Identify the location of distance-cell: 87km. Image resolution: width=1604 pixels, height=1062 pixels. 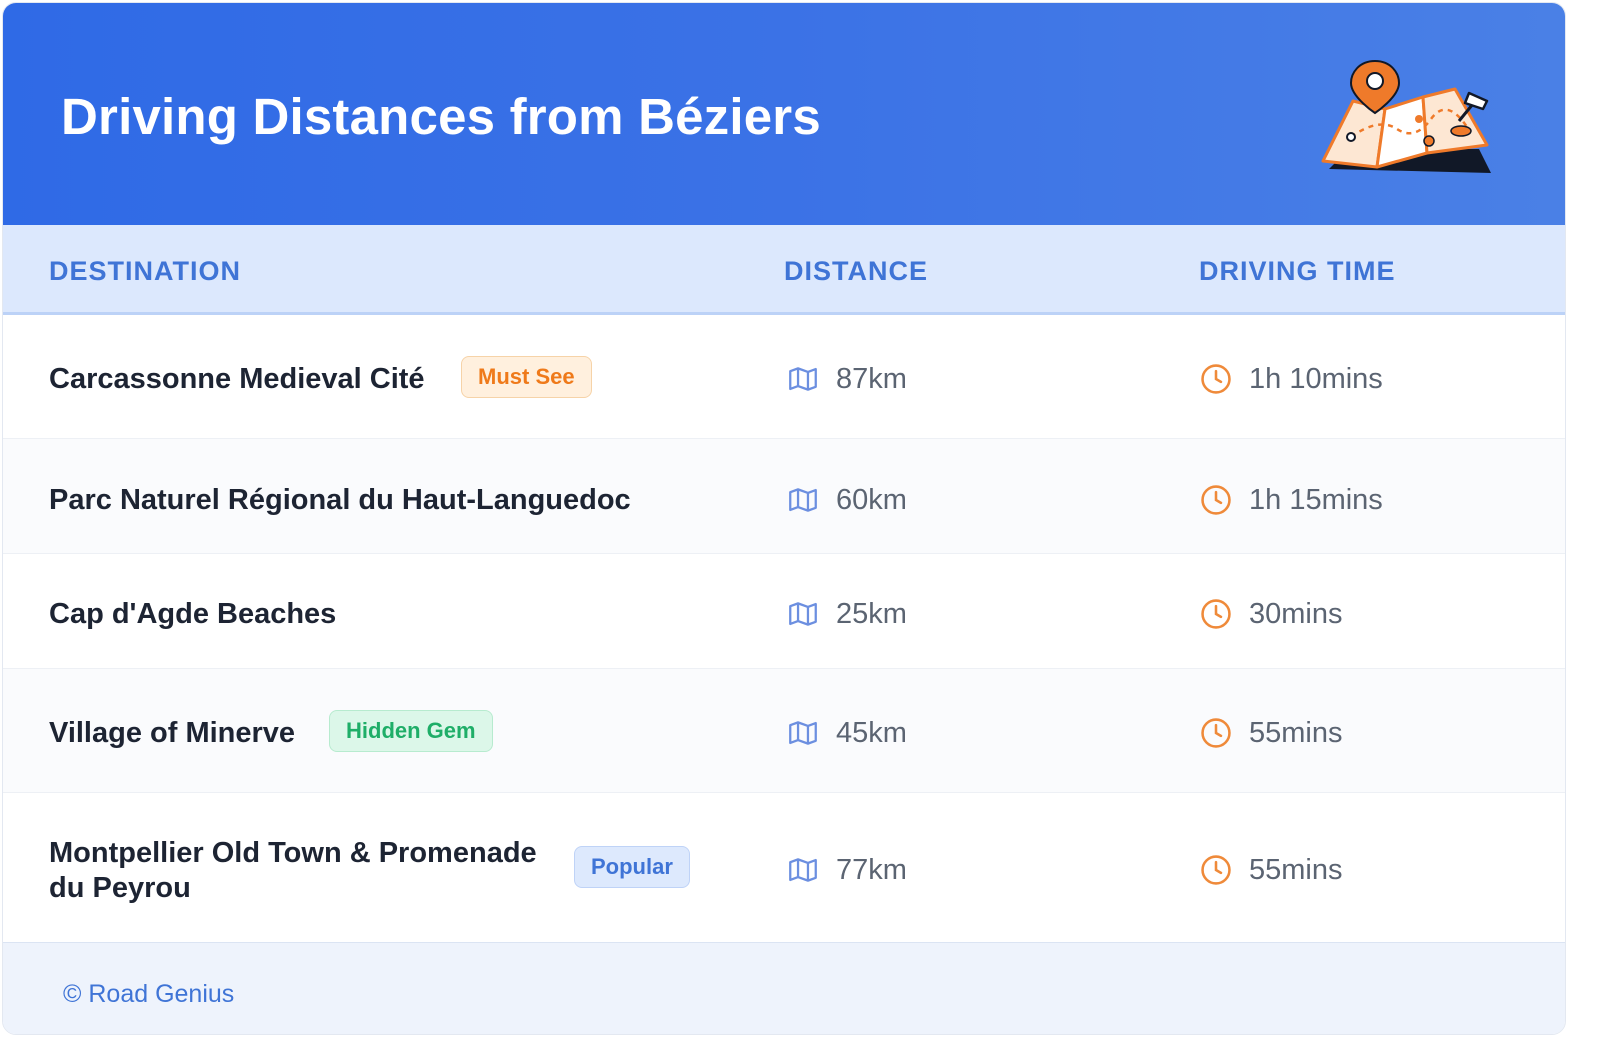
(846, 379).